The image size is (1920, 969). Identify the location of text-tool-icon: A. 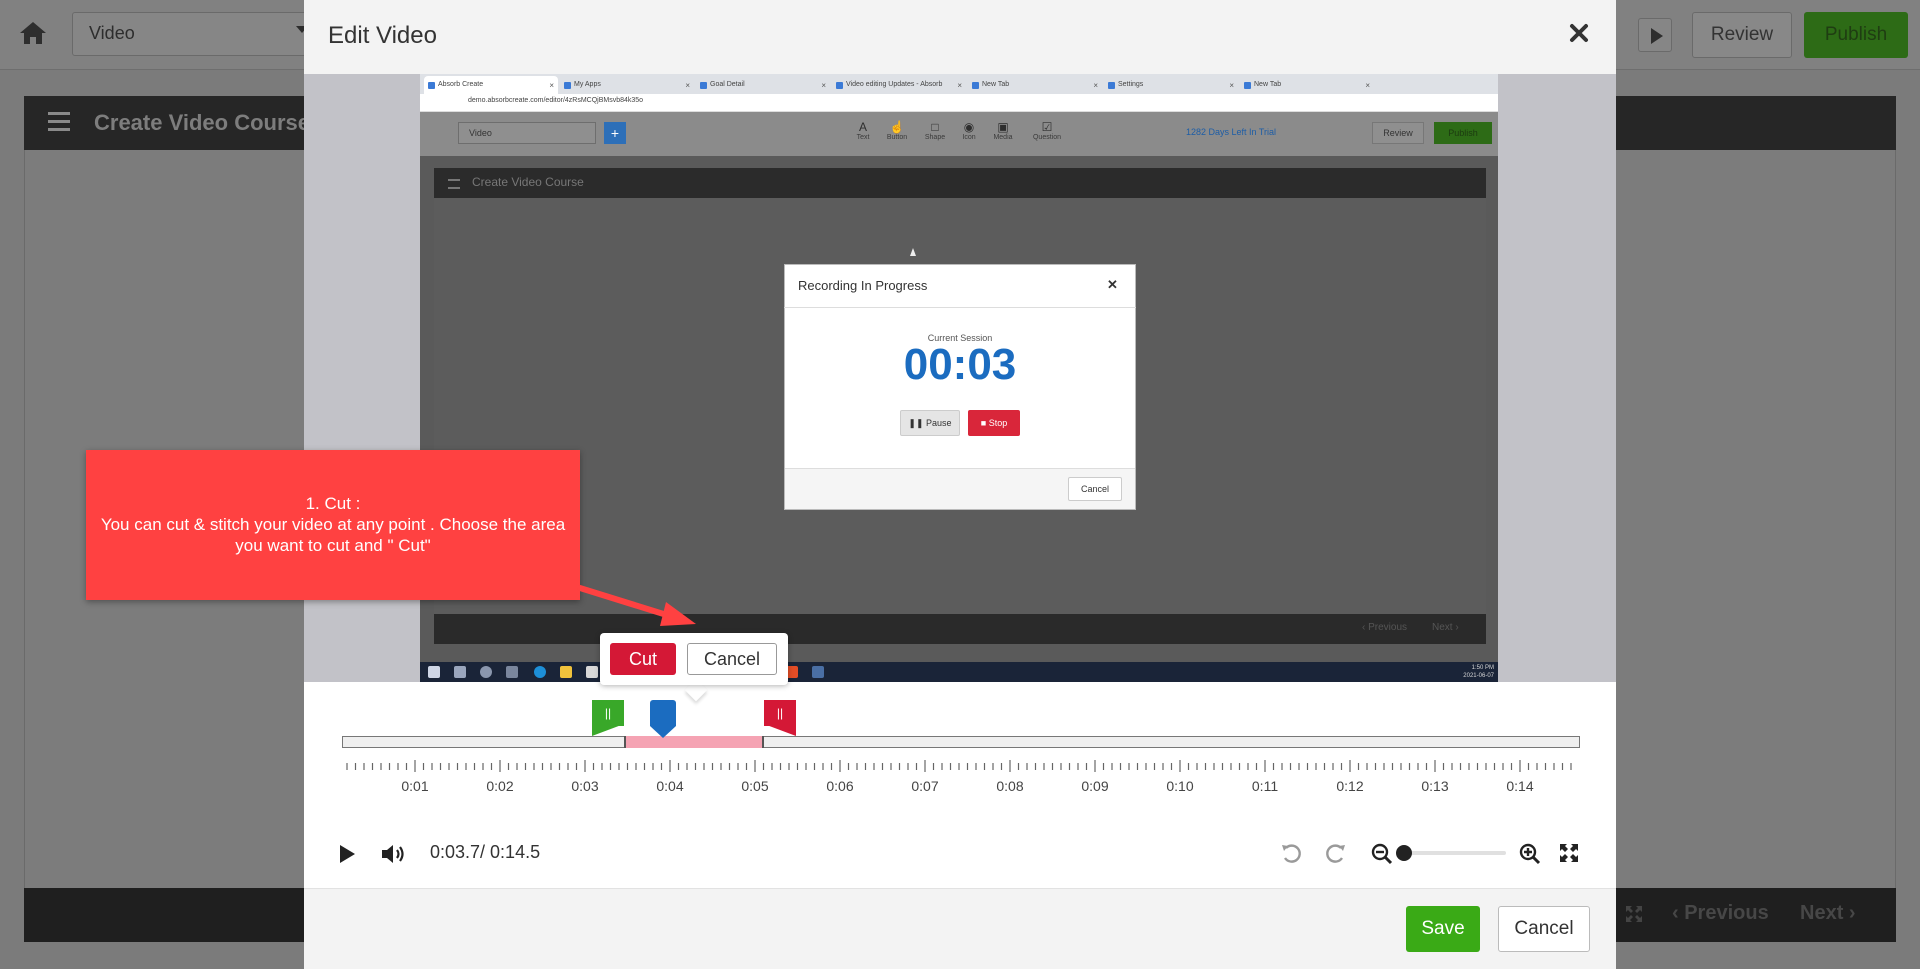
(862, 127).